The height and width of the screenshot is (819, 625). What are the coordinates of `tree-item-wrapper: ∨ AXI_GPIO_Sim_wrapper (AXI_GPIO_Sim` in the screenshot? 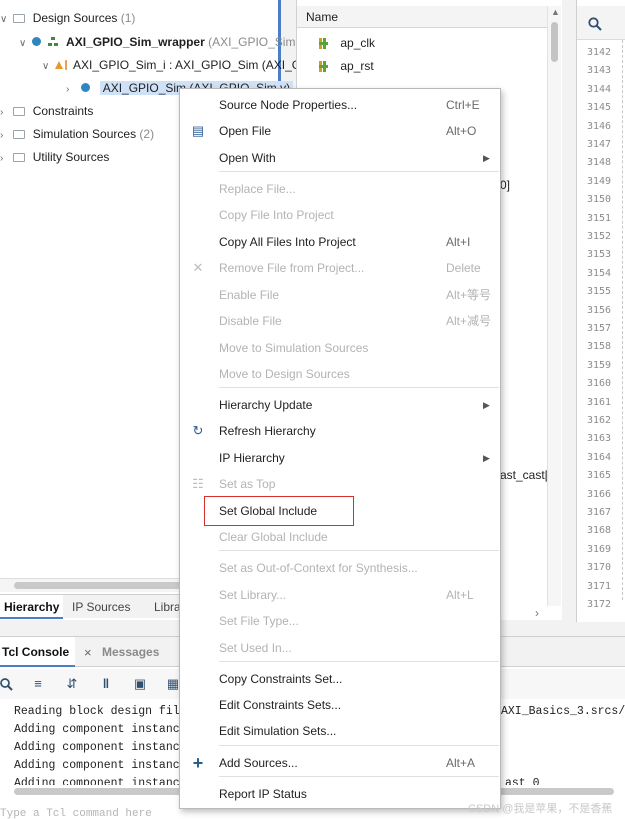 It's located at (157, 42).